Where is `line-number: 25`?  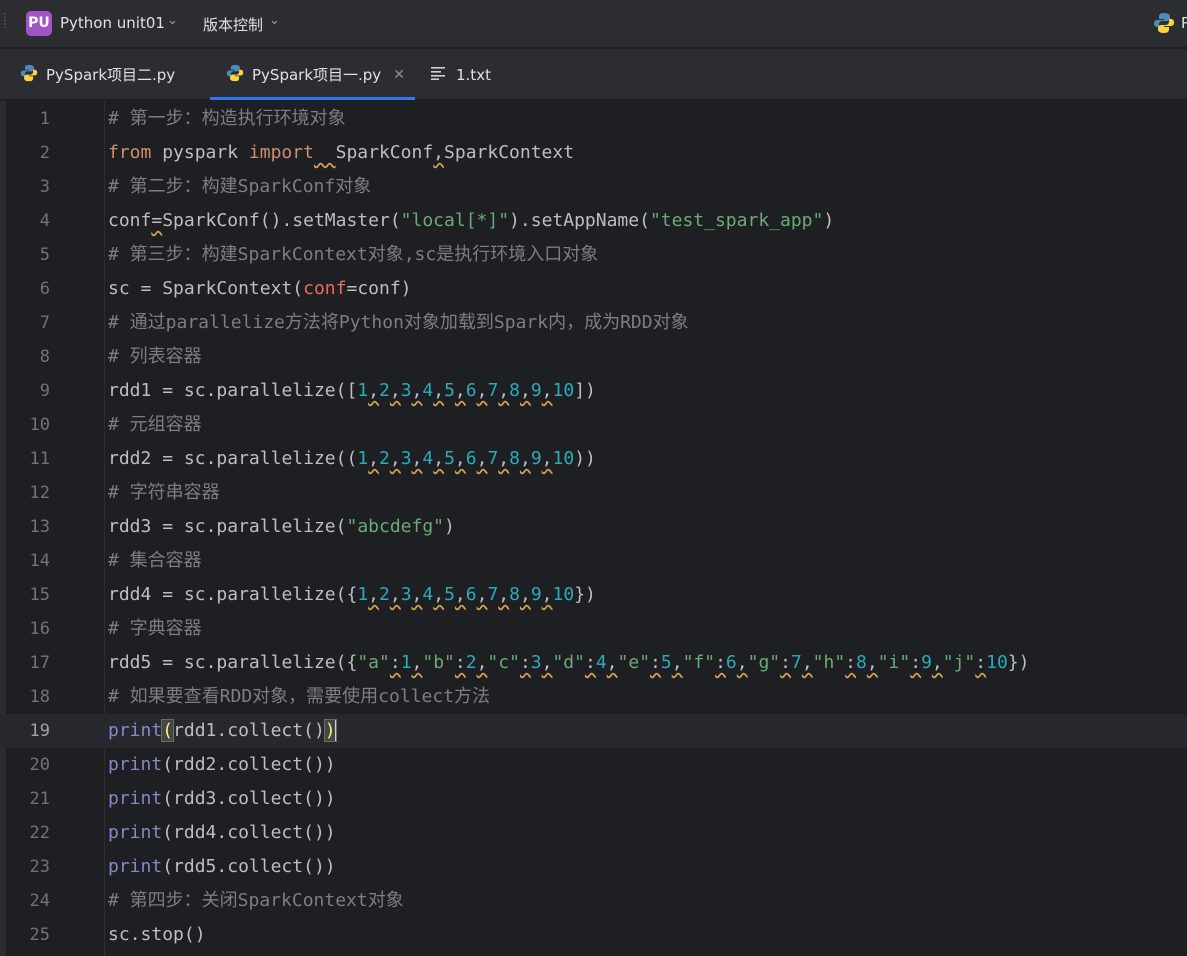 line-number: 25 is located at coordinates (28, 935).